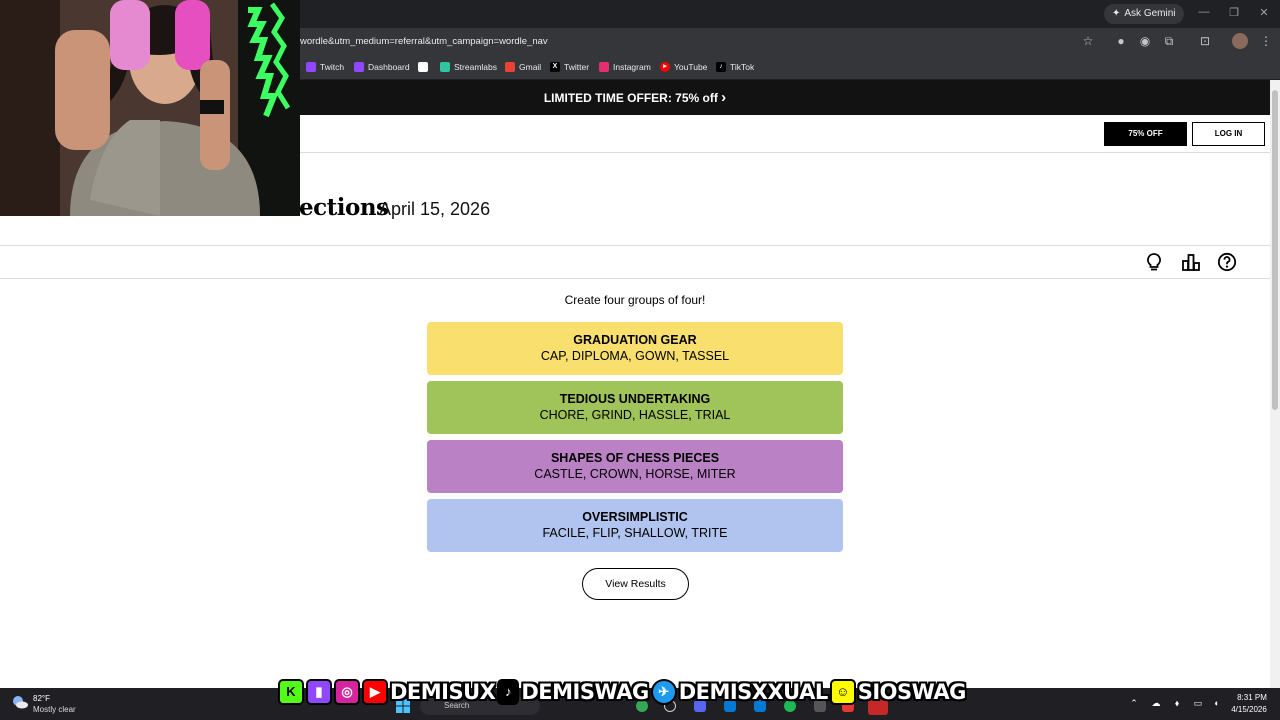 The height and width of the screenshot is (720, 1280). What do you see at coordinates (635, 300) in the screenshot?
I see `instructions-text: Create four groups of four!` at bounding box center [635, 300].